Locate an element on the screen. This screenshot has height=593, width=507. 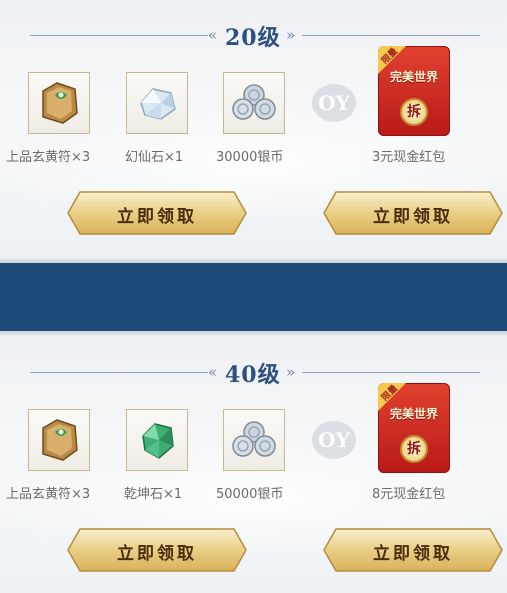
reward-item-crystal is located at coordinates (157, 103).